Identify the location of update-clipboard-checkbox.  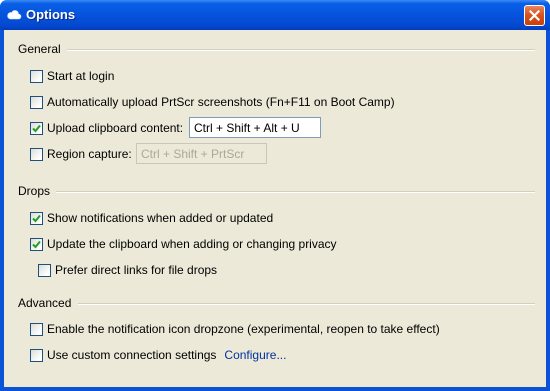
(36, 244).